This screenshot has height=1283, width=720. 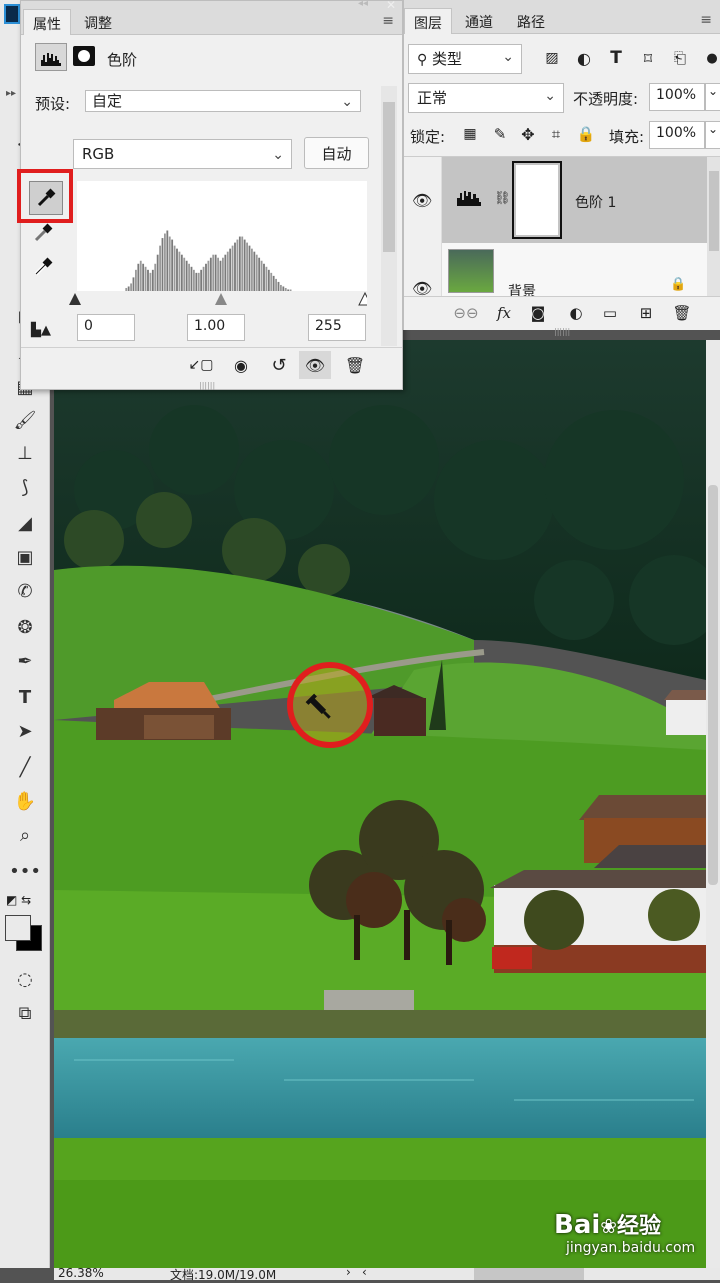 I want to click on filter-smart-object-icon: ⎗, so click(x=680, y=58).